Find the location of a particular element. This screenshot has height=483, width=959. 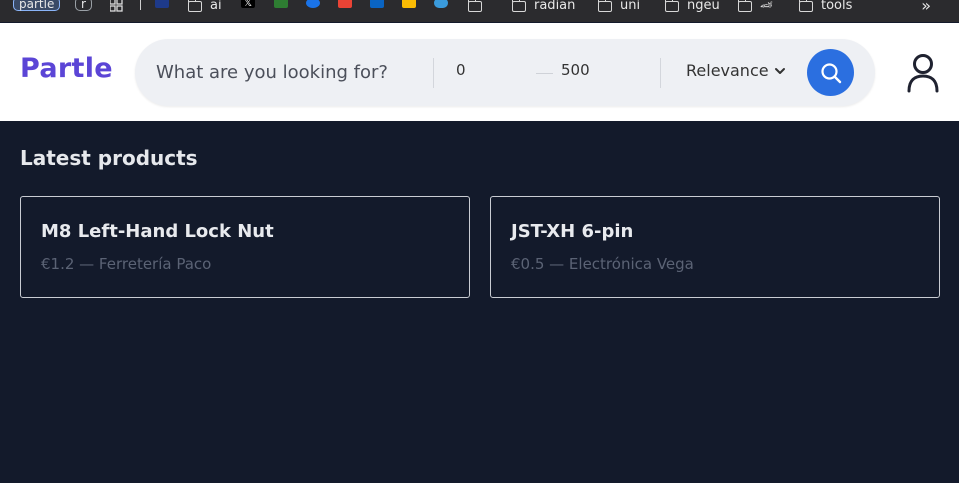

search-button is located at coordinates (830, 72).